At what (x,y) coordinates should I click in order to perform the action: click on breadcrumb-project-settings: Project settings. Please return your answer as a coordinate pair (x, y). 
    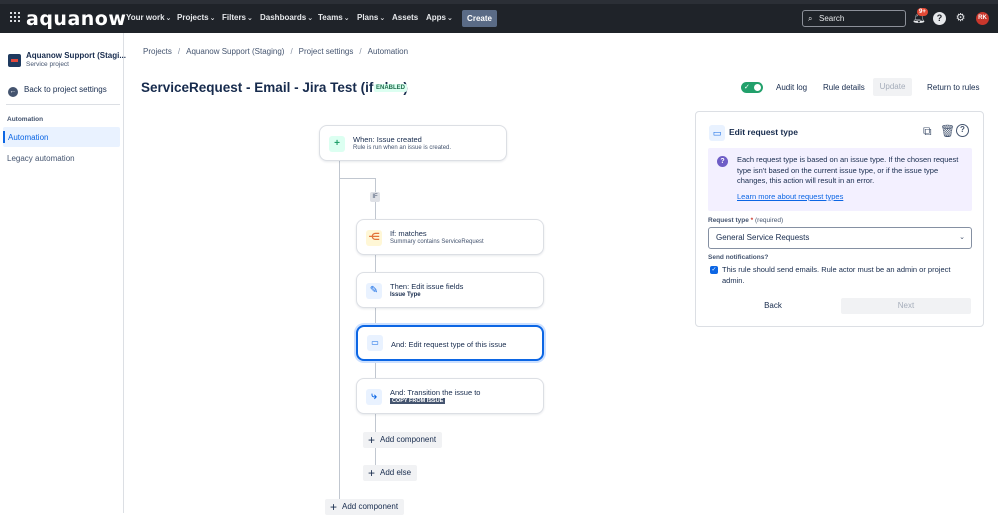
    Looking at the image, I should click on (326, 51).